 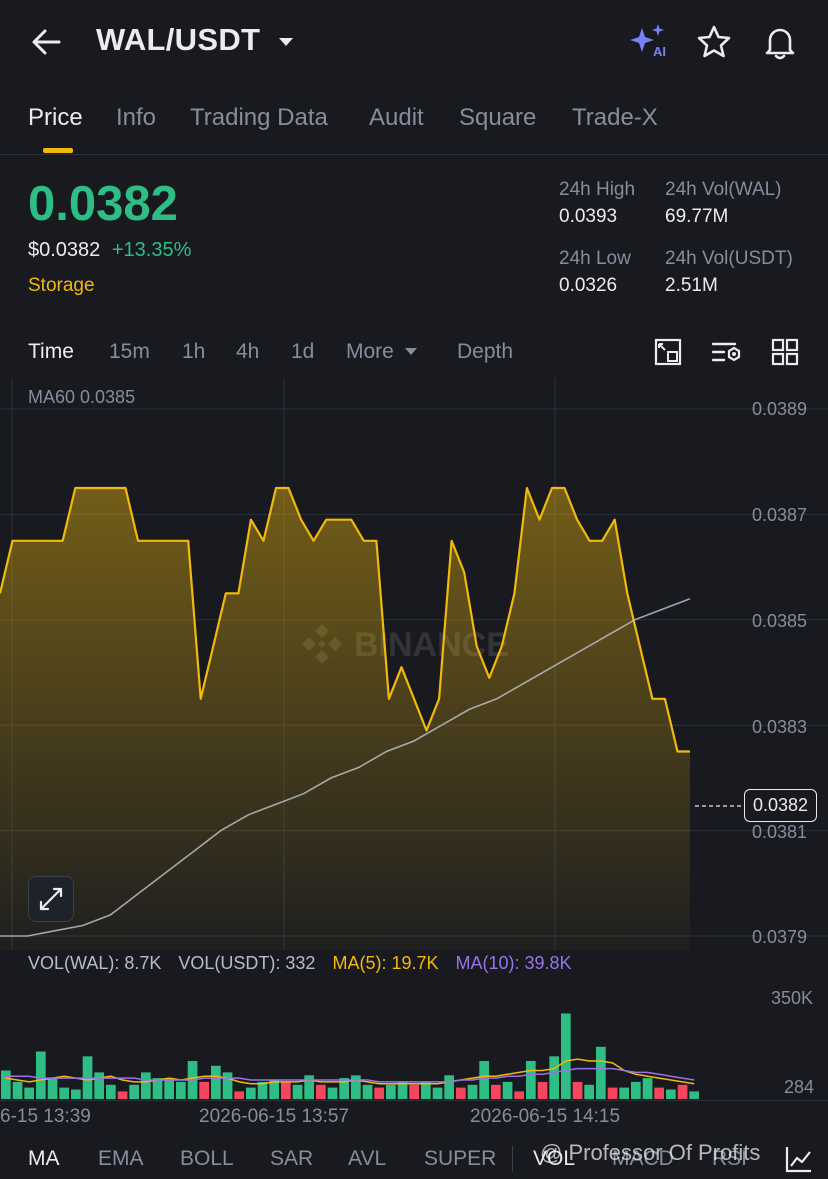 I want to click on vol-wal-readout: VOL(WAL): 8.7K, so click(x=95, y=963).